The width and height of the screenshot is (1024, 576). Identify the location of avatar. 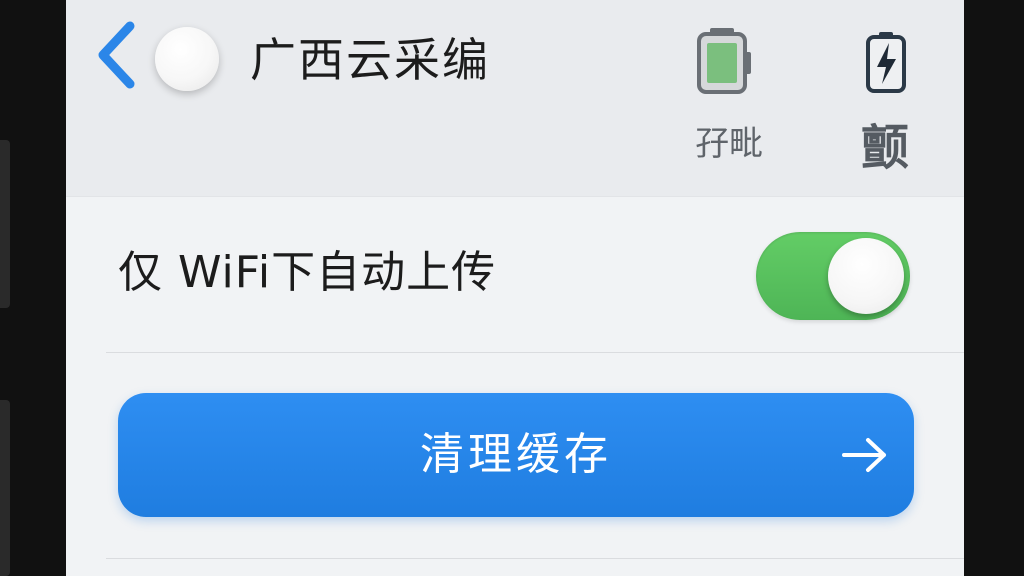
(187, 59).